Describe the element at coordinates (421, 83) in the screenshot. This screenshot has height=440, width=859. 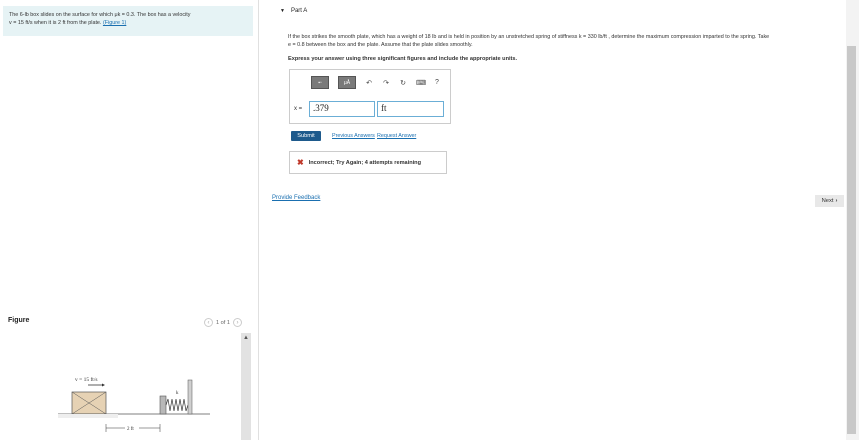
I see `keyboard-icon: ⌨` at that location.